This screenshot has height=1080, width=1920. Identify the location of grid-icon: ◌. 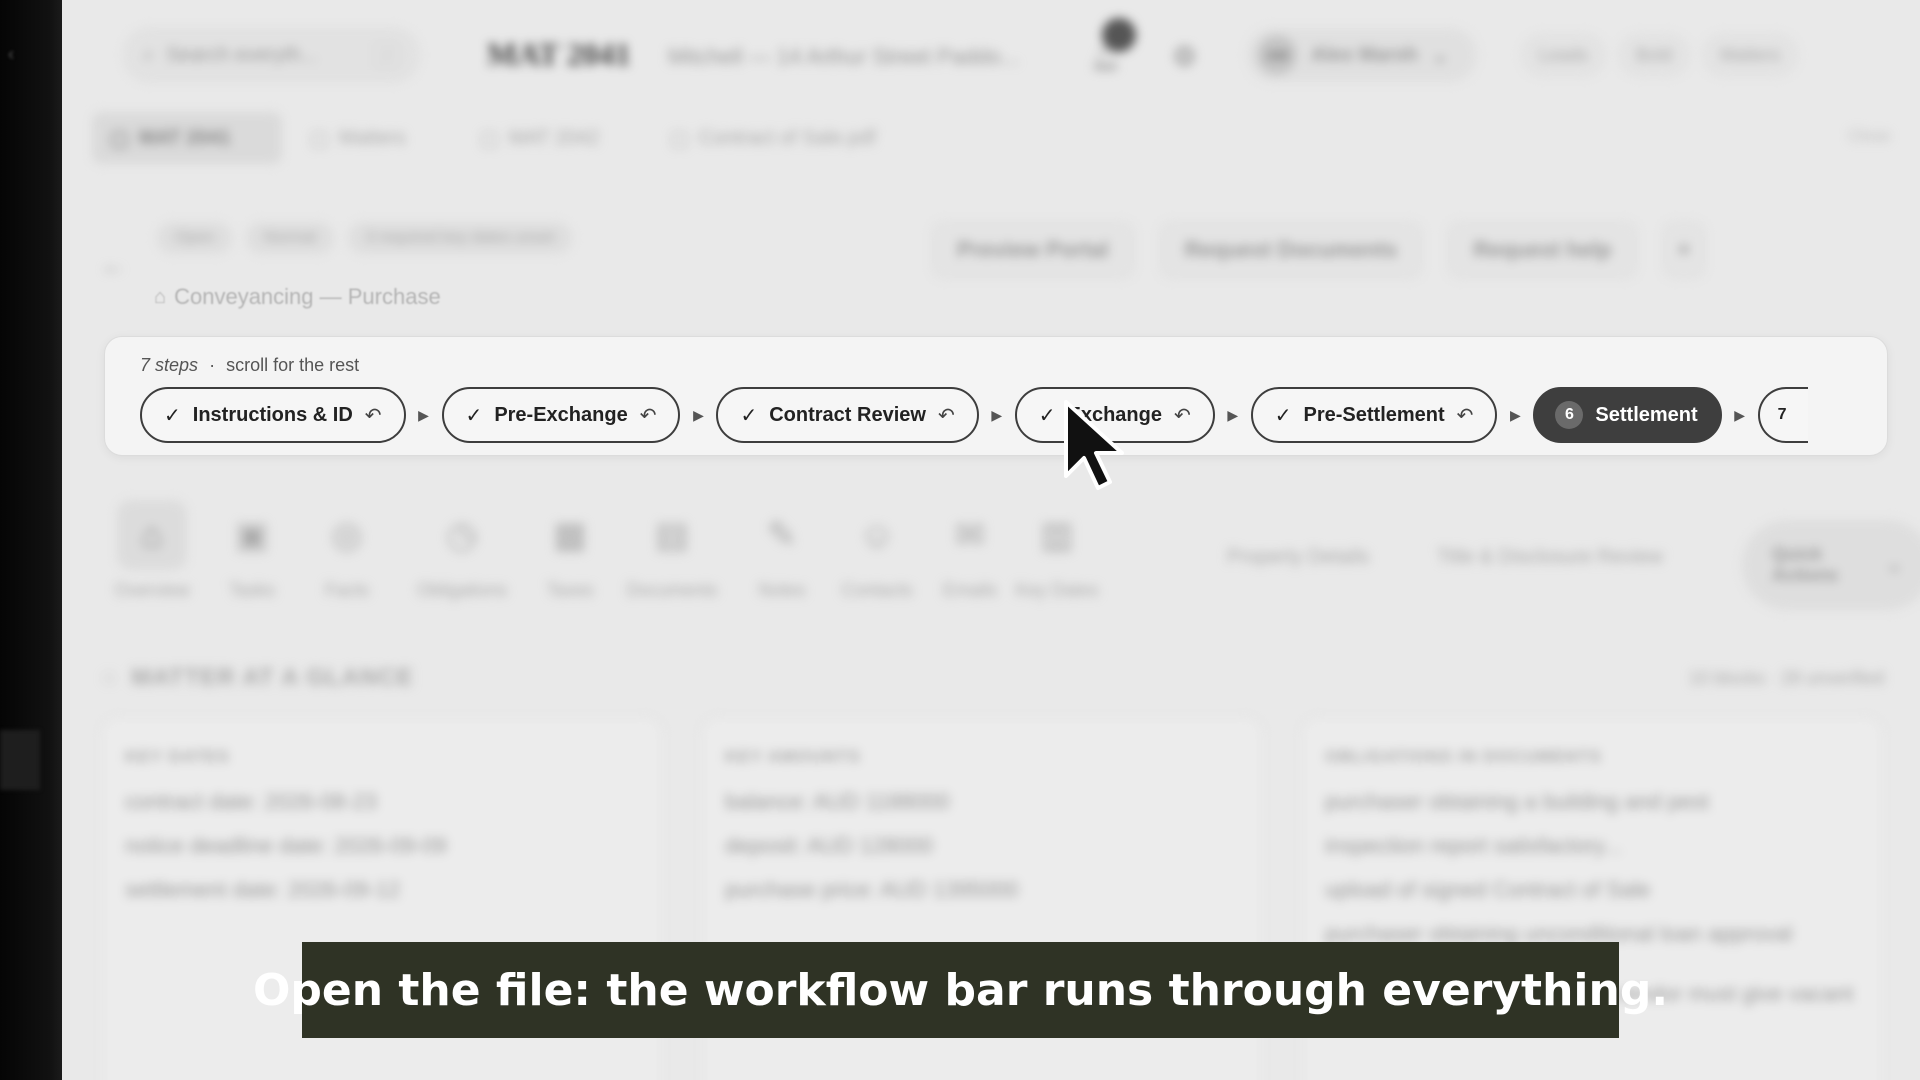
(110, 677).